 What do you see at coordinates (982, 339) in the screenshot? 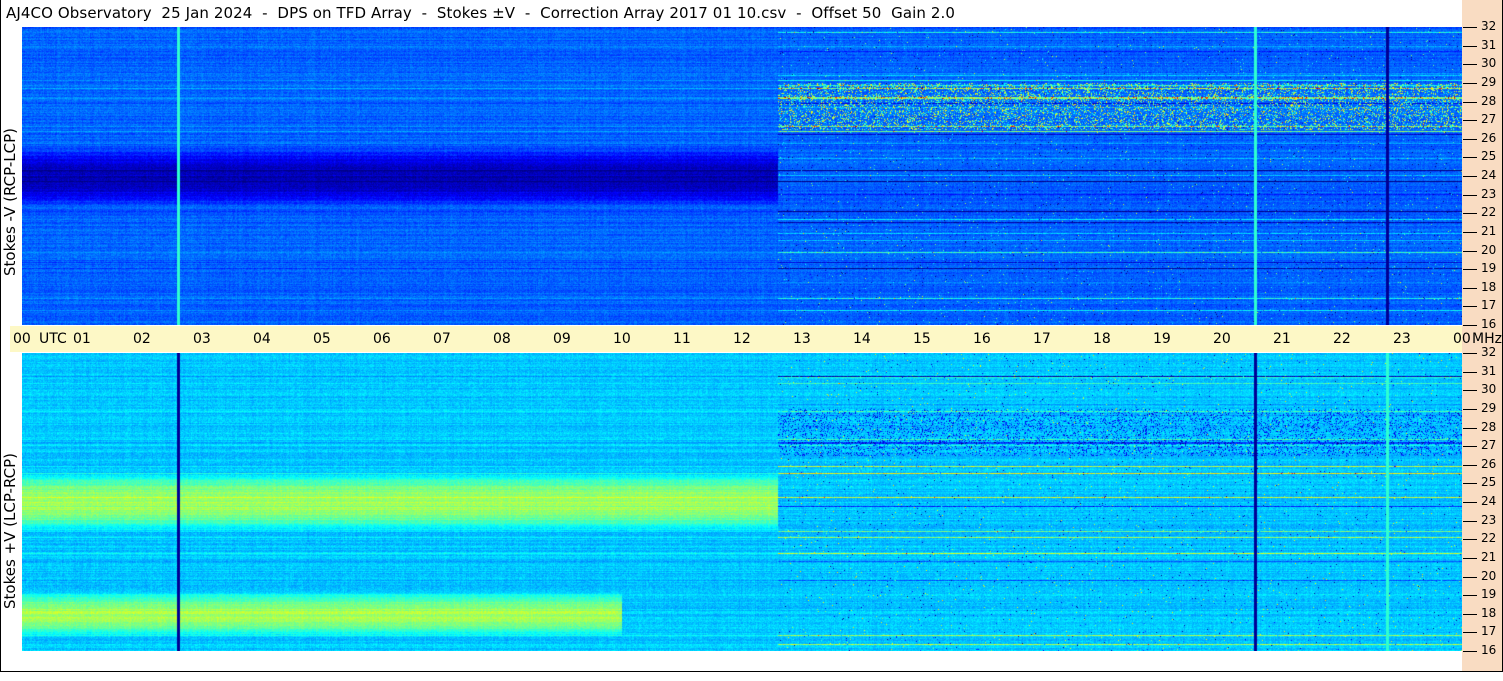
I see `time-tick-label: 16` at bounding box center [982, 339].